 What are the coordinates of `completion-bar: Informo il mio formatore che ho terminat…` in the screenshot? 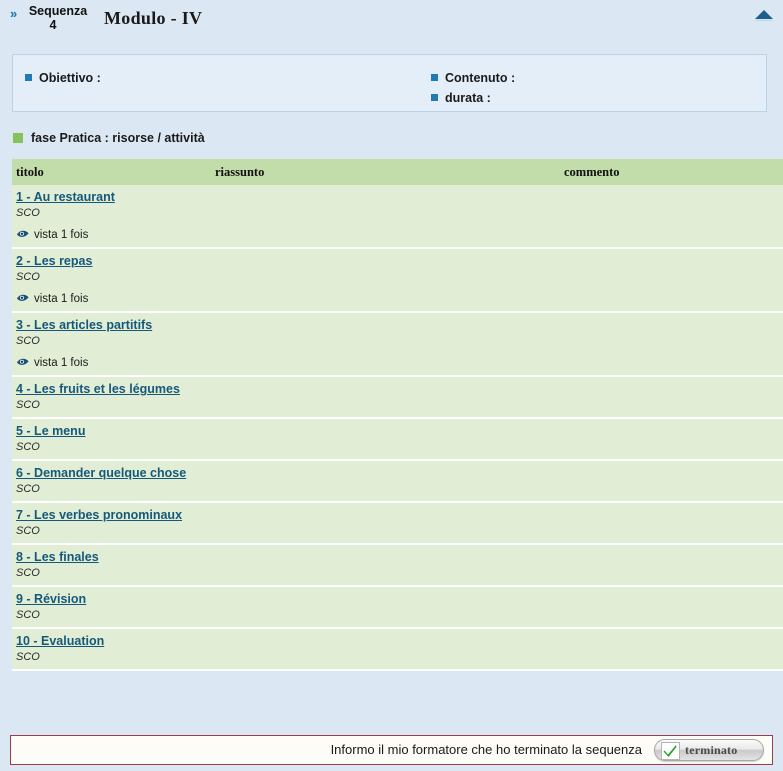 It's located at (391, 750).